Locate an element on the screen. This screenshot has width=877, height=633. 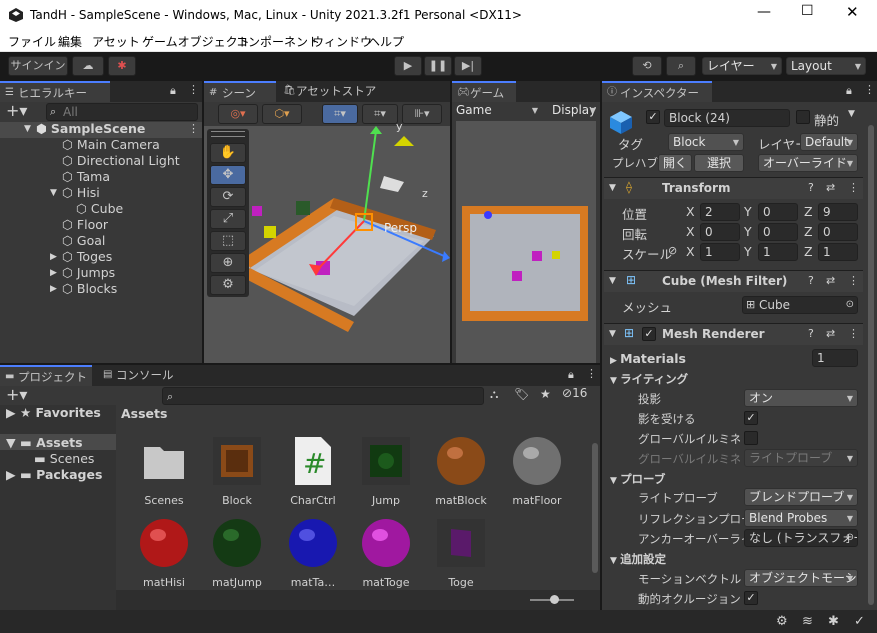
hierarchy-item: ⬡ Floor is located at coordinates (85, 224).